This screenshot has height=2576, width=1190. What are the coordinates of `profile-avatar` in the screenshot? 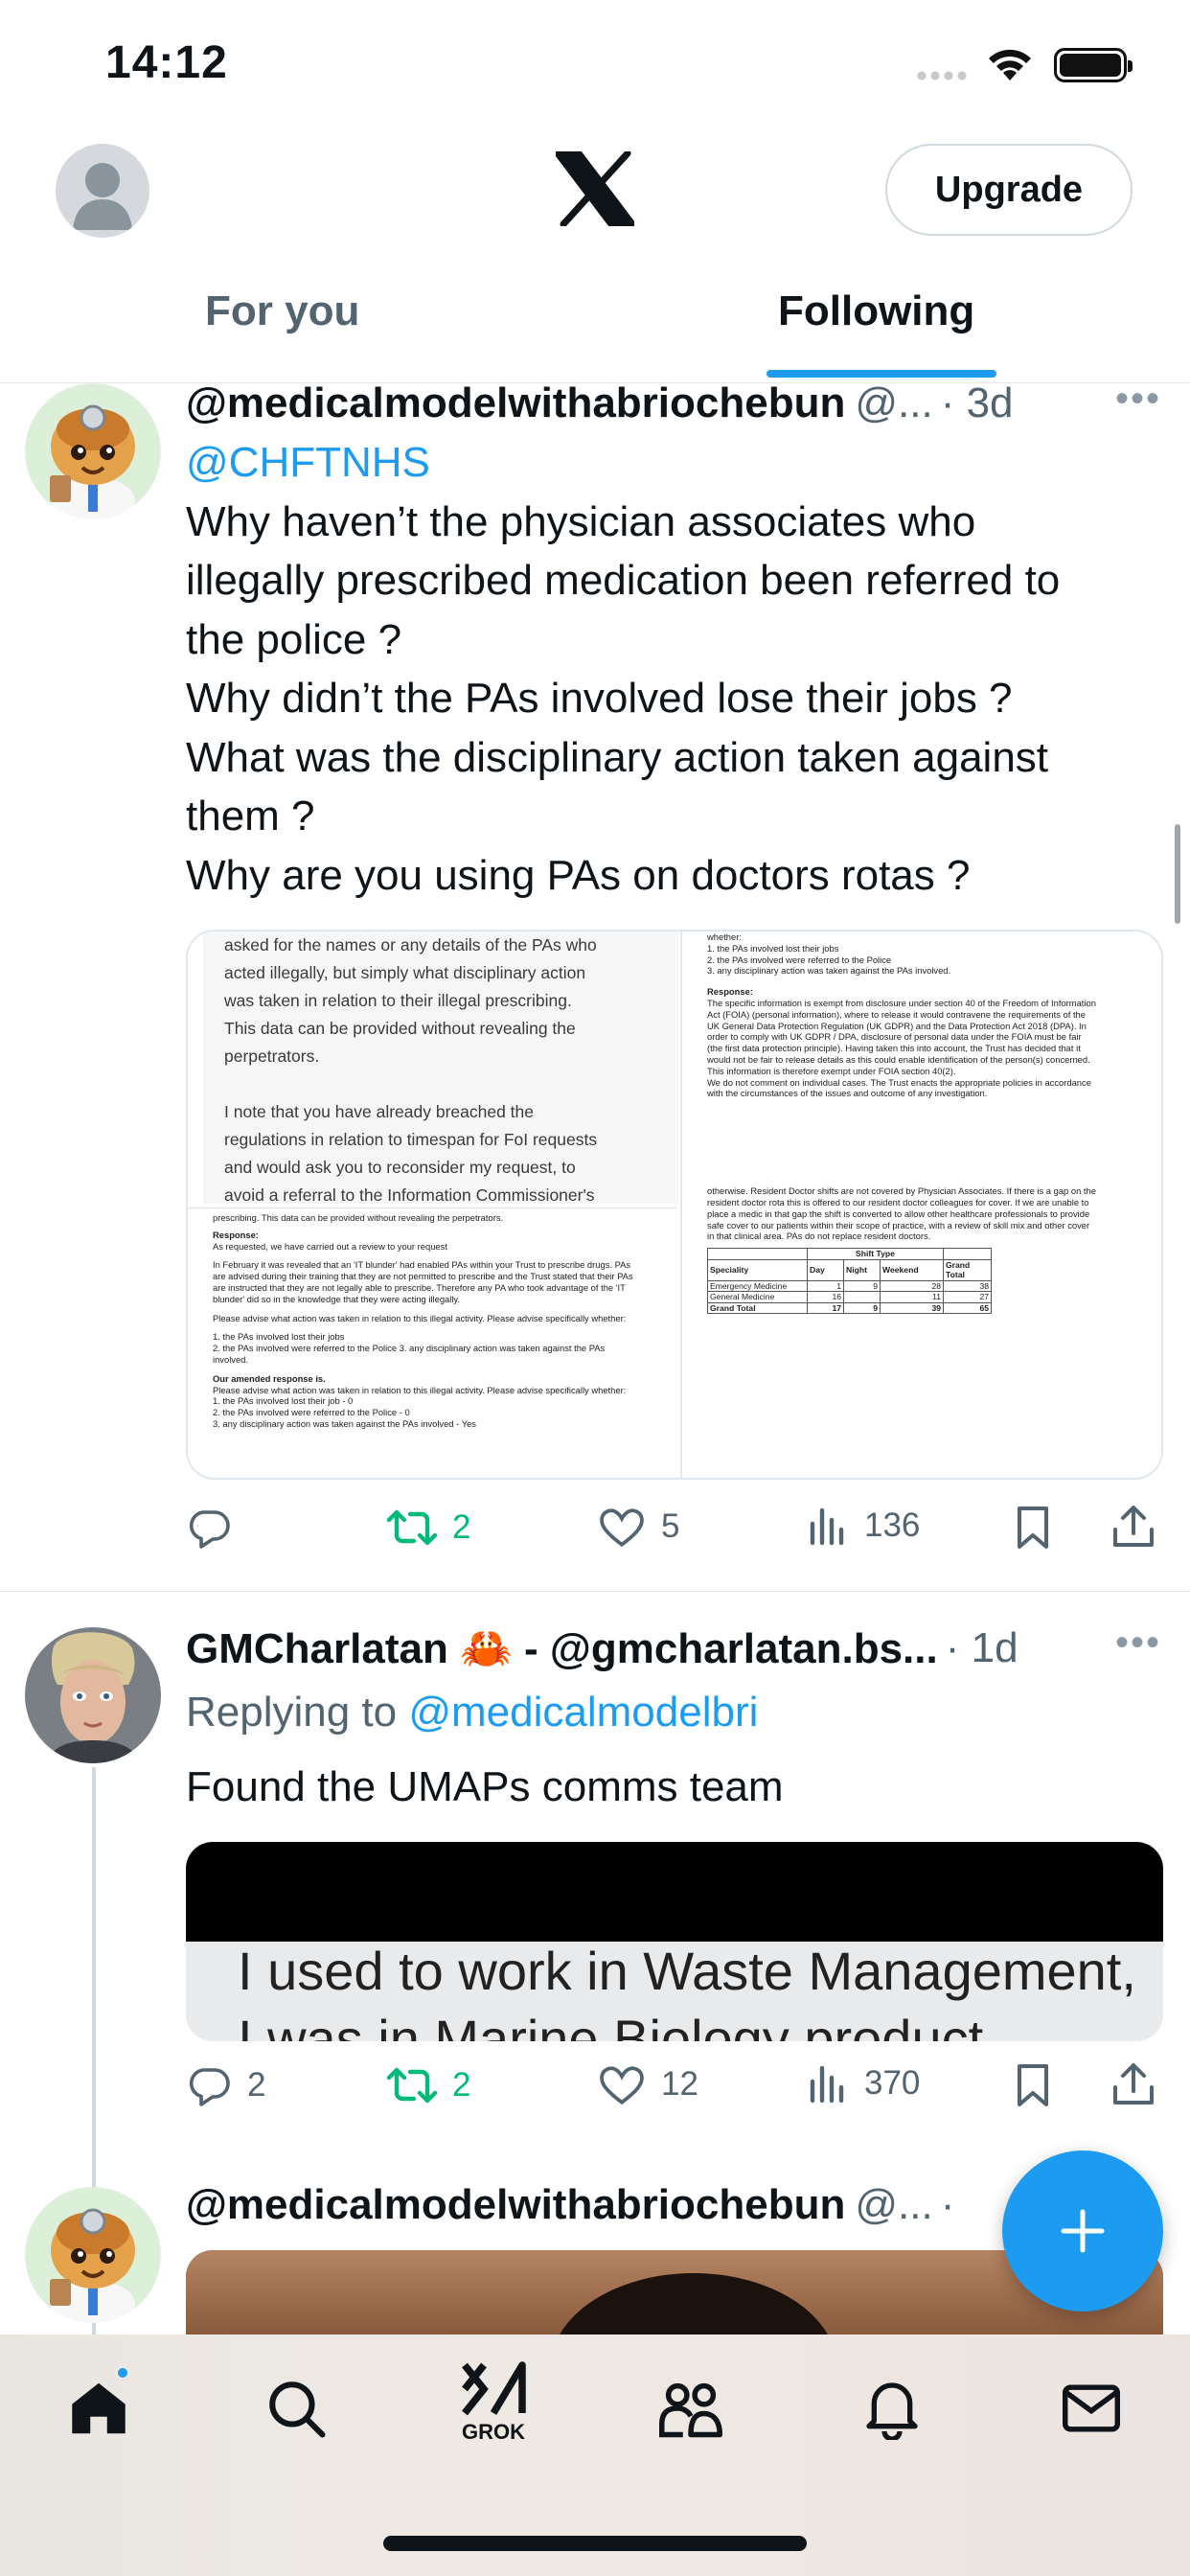 It's located at (103, 191).